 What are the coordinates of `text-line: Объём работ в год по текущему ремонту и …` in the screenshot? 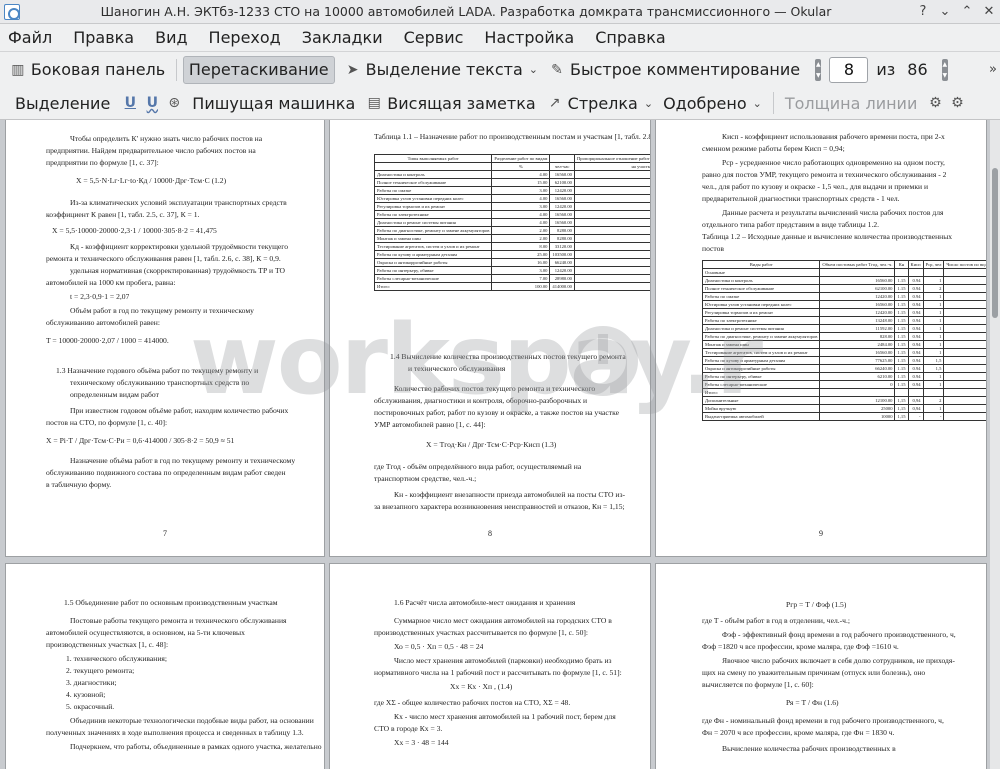 It's located at (162, 310).